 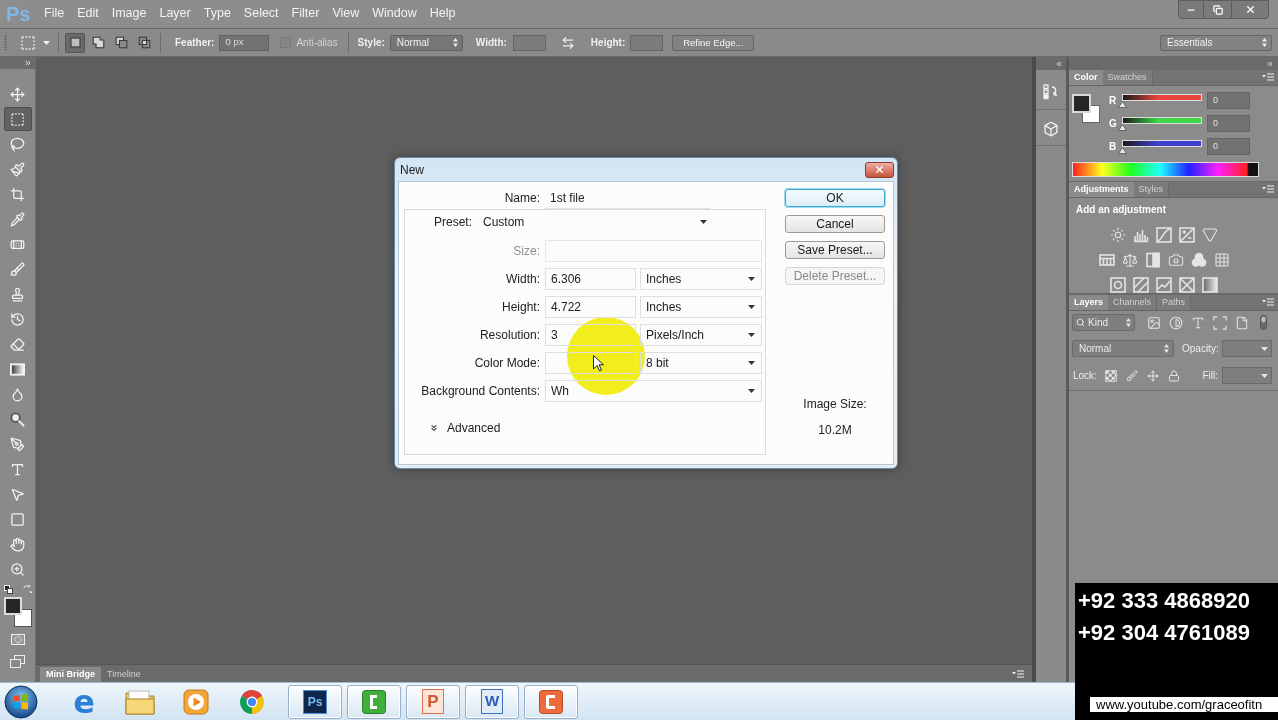 What do you see at coordinates (84, 701) in the screenshot?
I see `taskbar-button: e` at bounding box center [84, 701].